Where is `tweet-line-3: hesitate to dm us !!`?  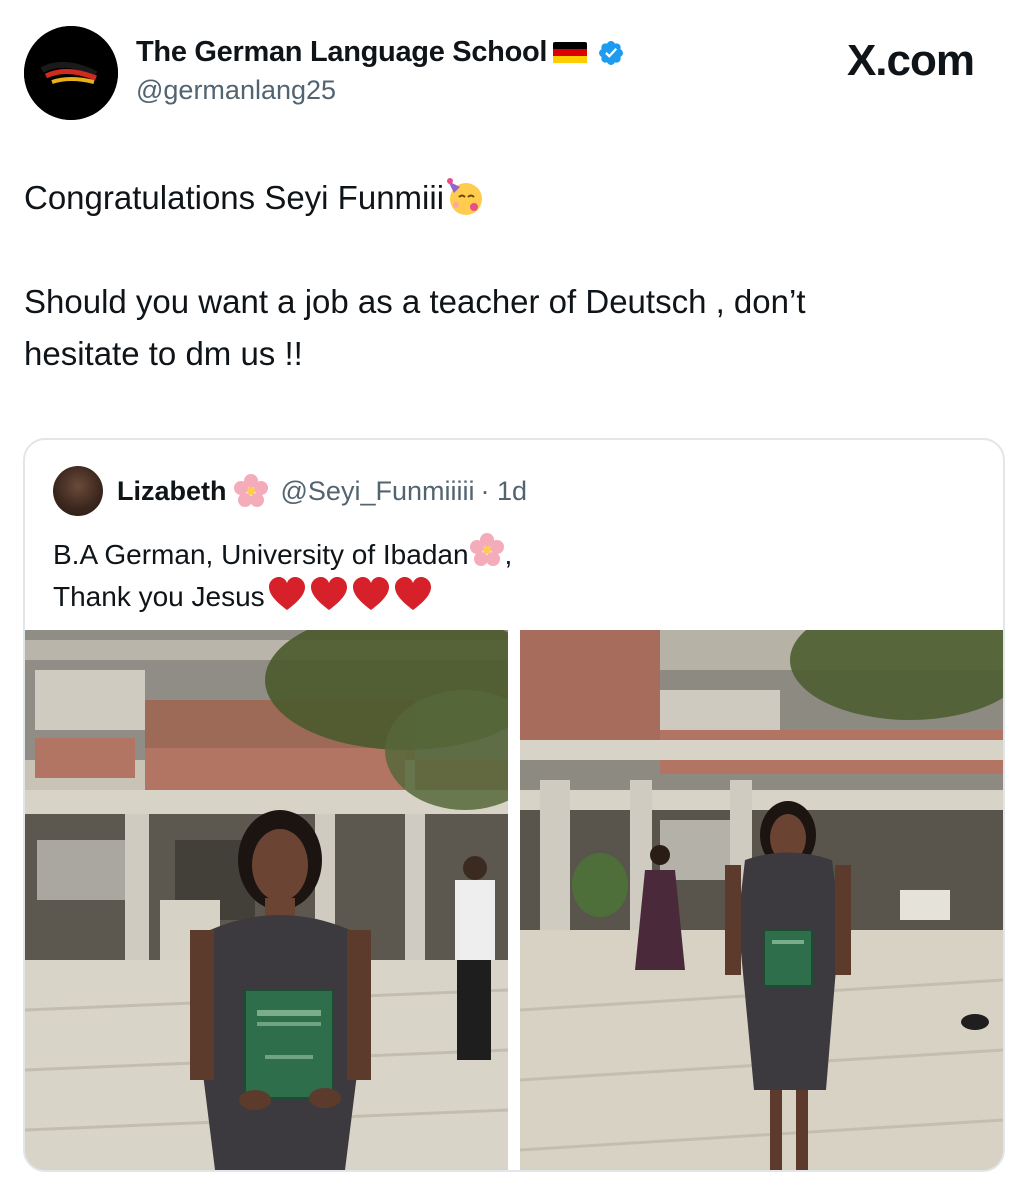
tweet-line-3: hesitate to dm us !! is located at coordinates (163, 353).